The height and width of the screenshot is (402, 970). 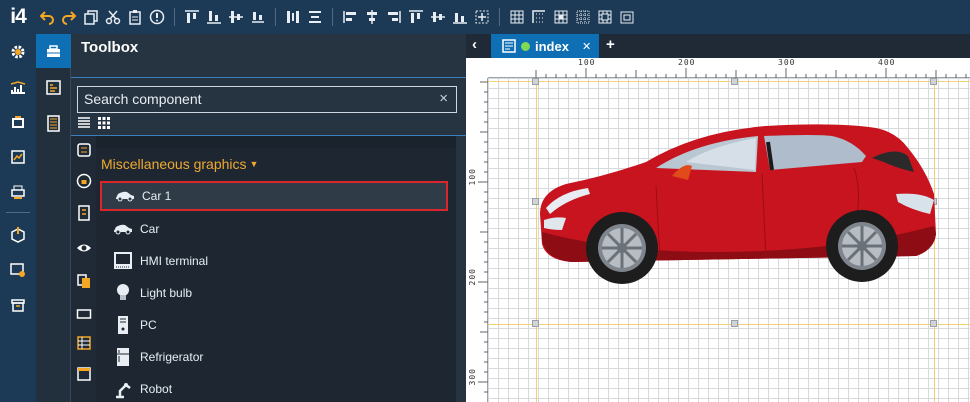 I want to click on deploy-box-icon, so click(x=18, y=235).